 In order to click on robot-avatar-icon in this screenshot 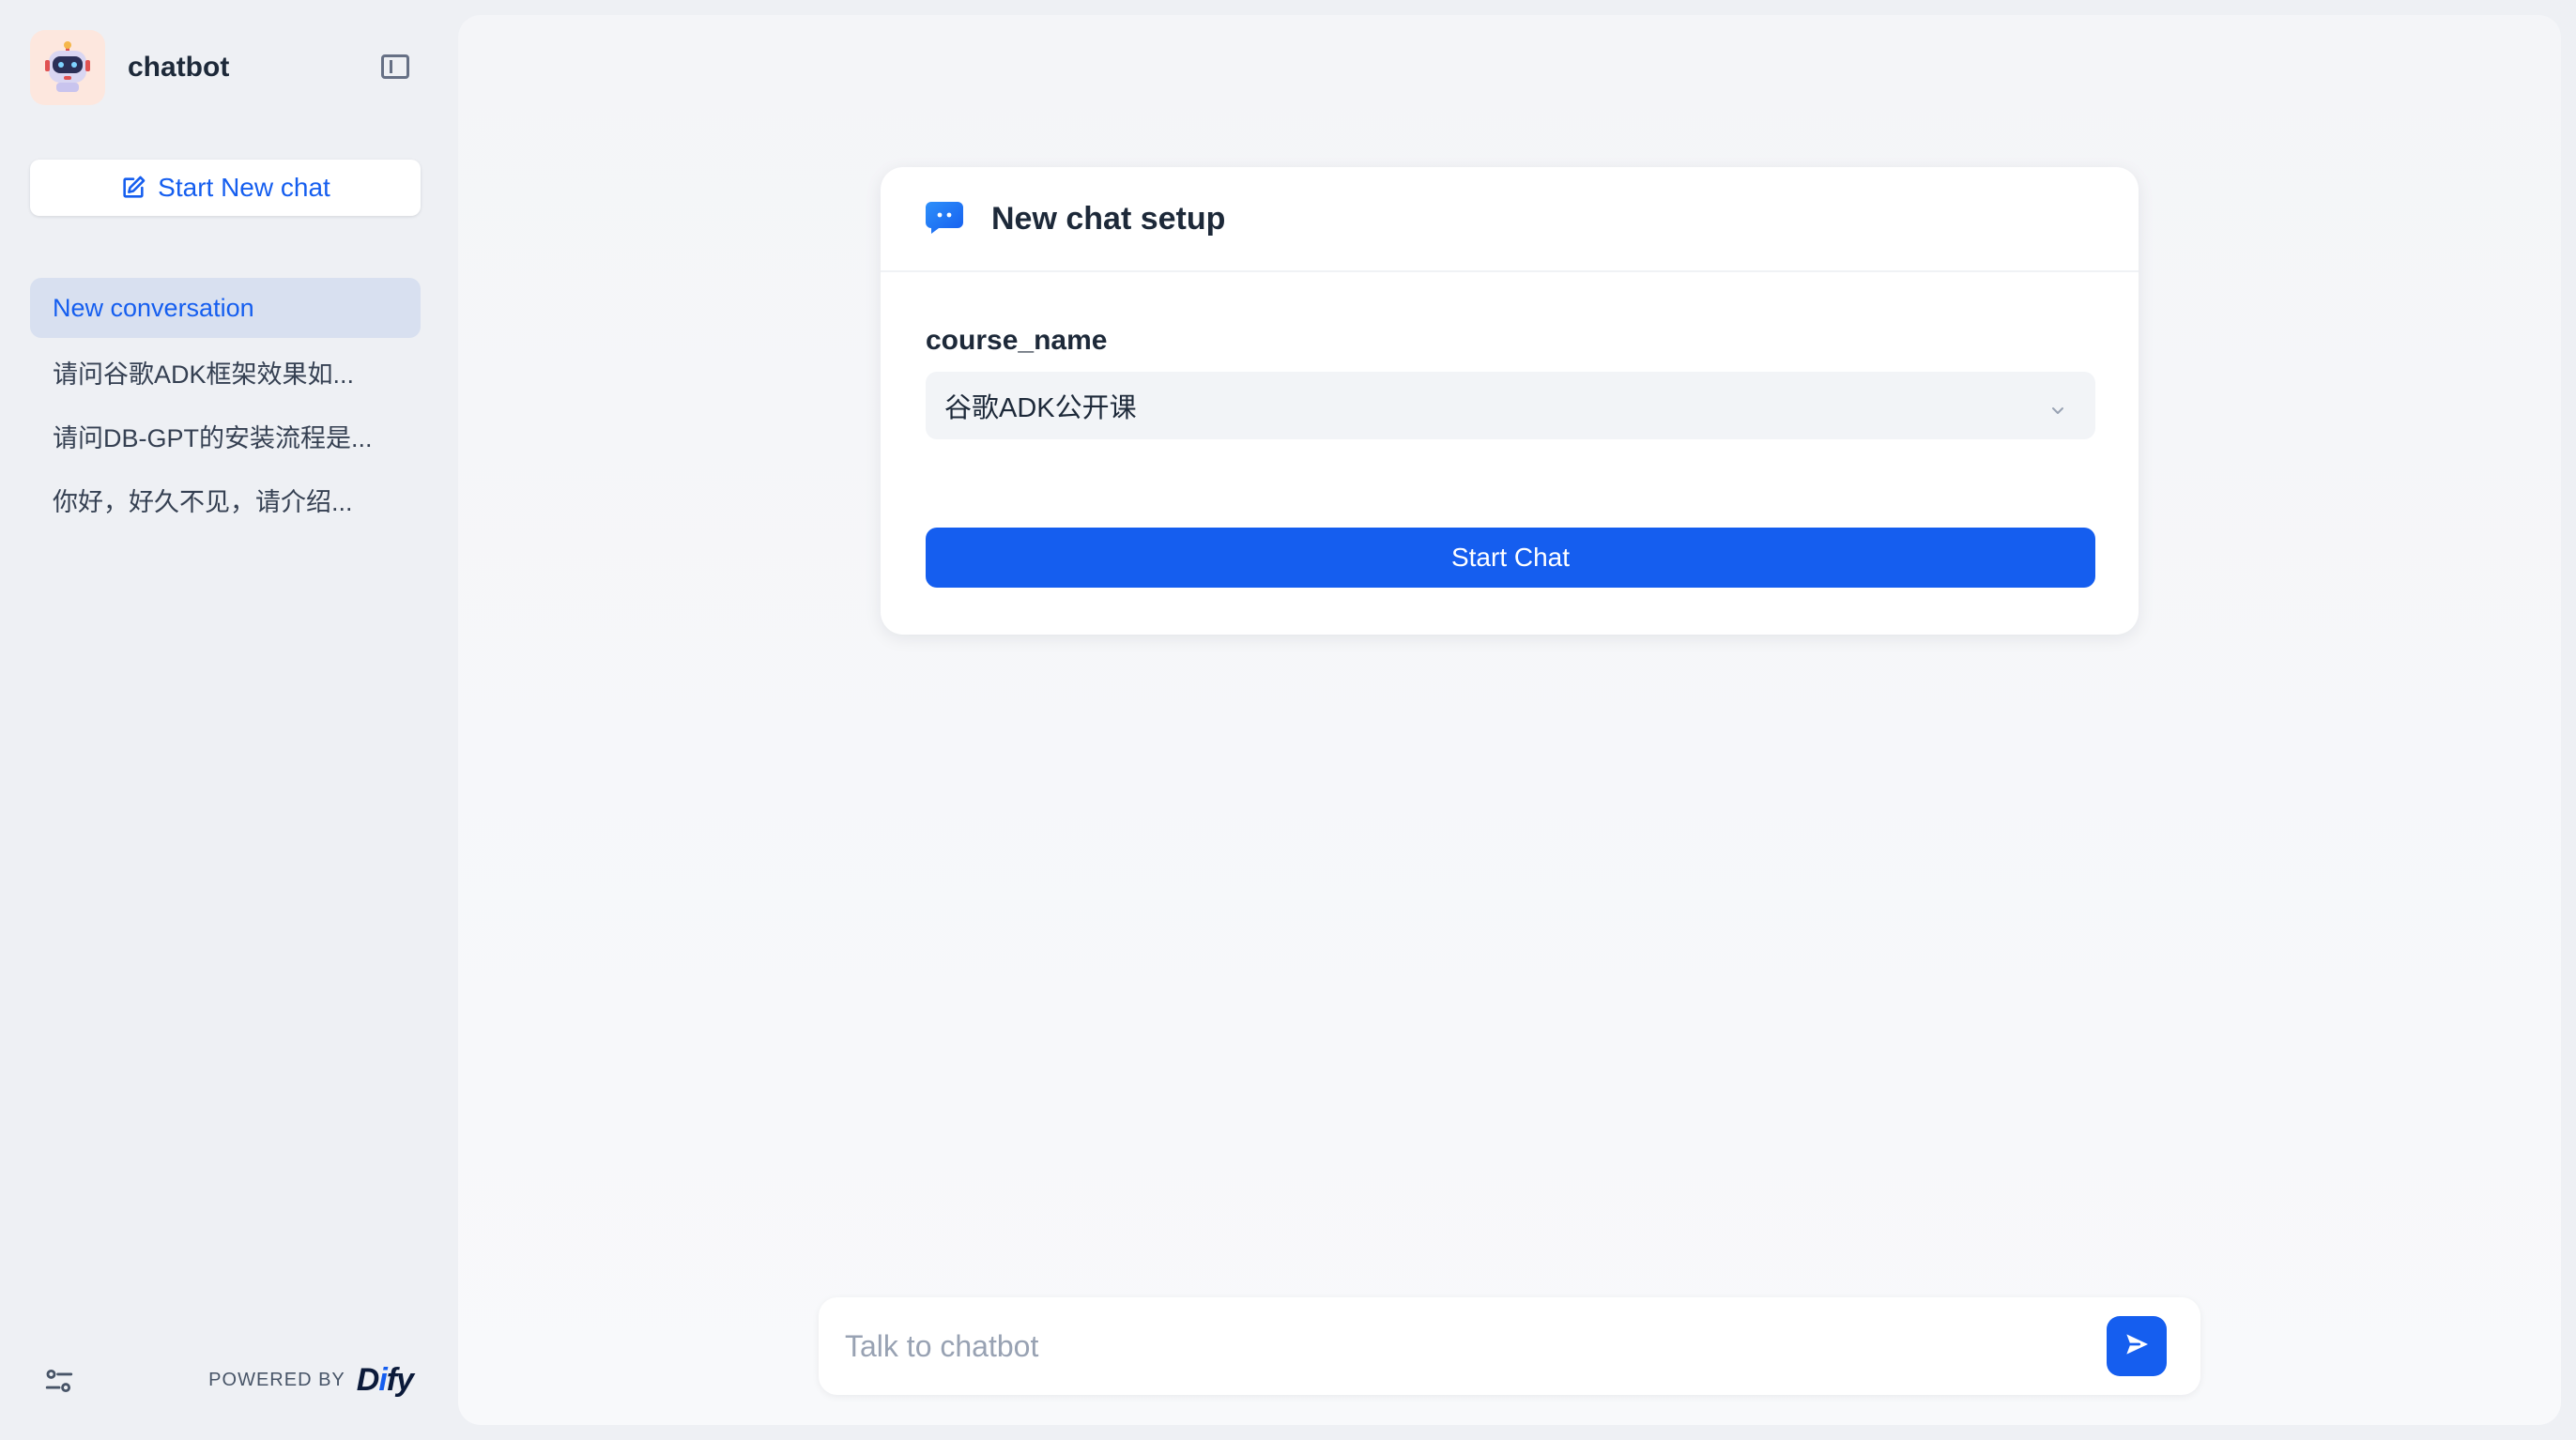, I will do `click(68, 67)`.